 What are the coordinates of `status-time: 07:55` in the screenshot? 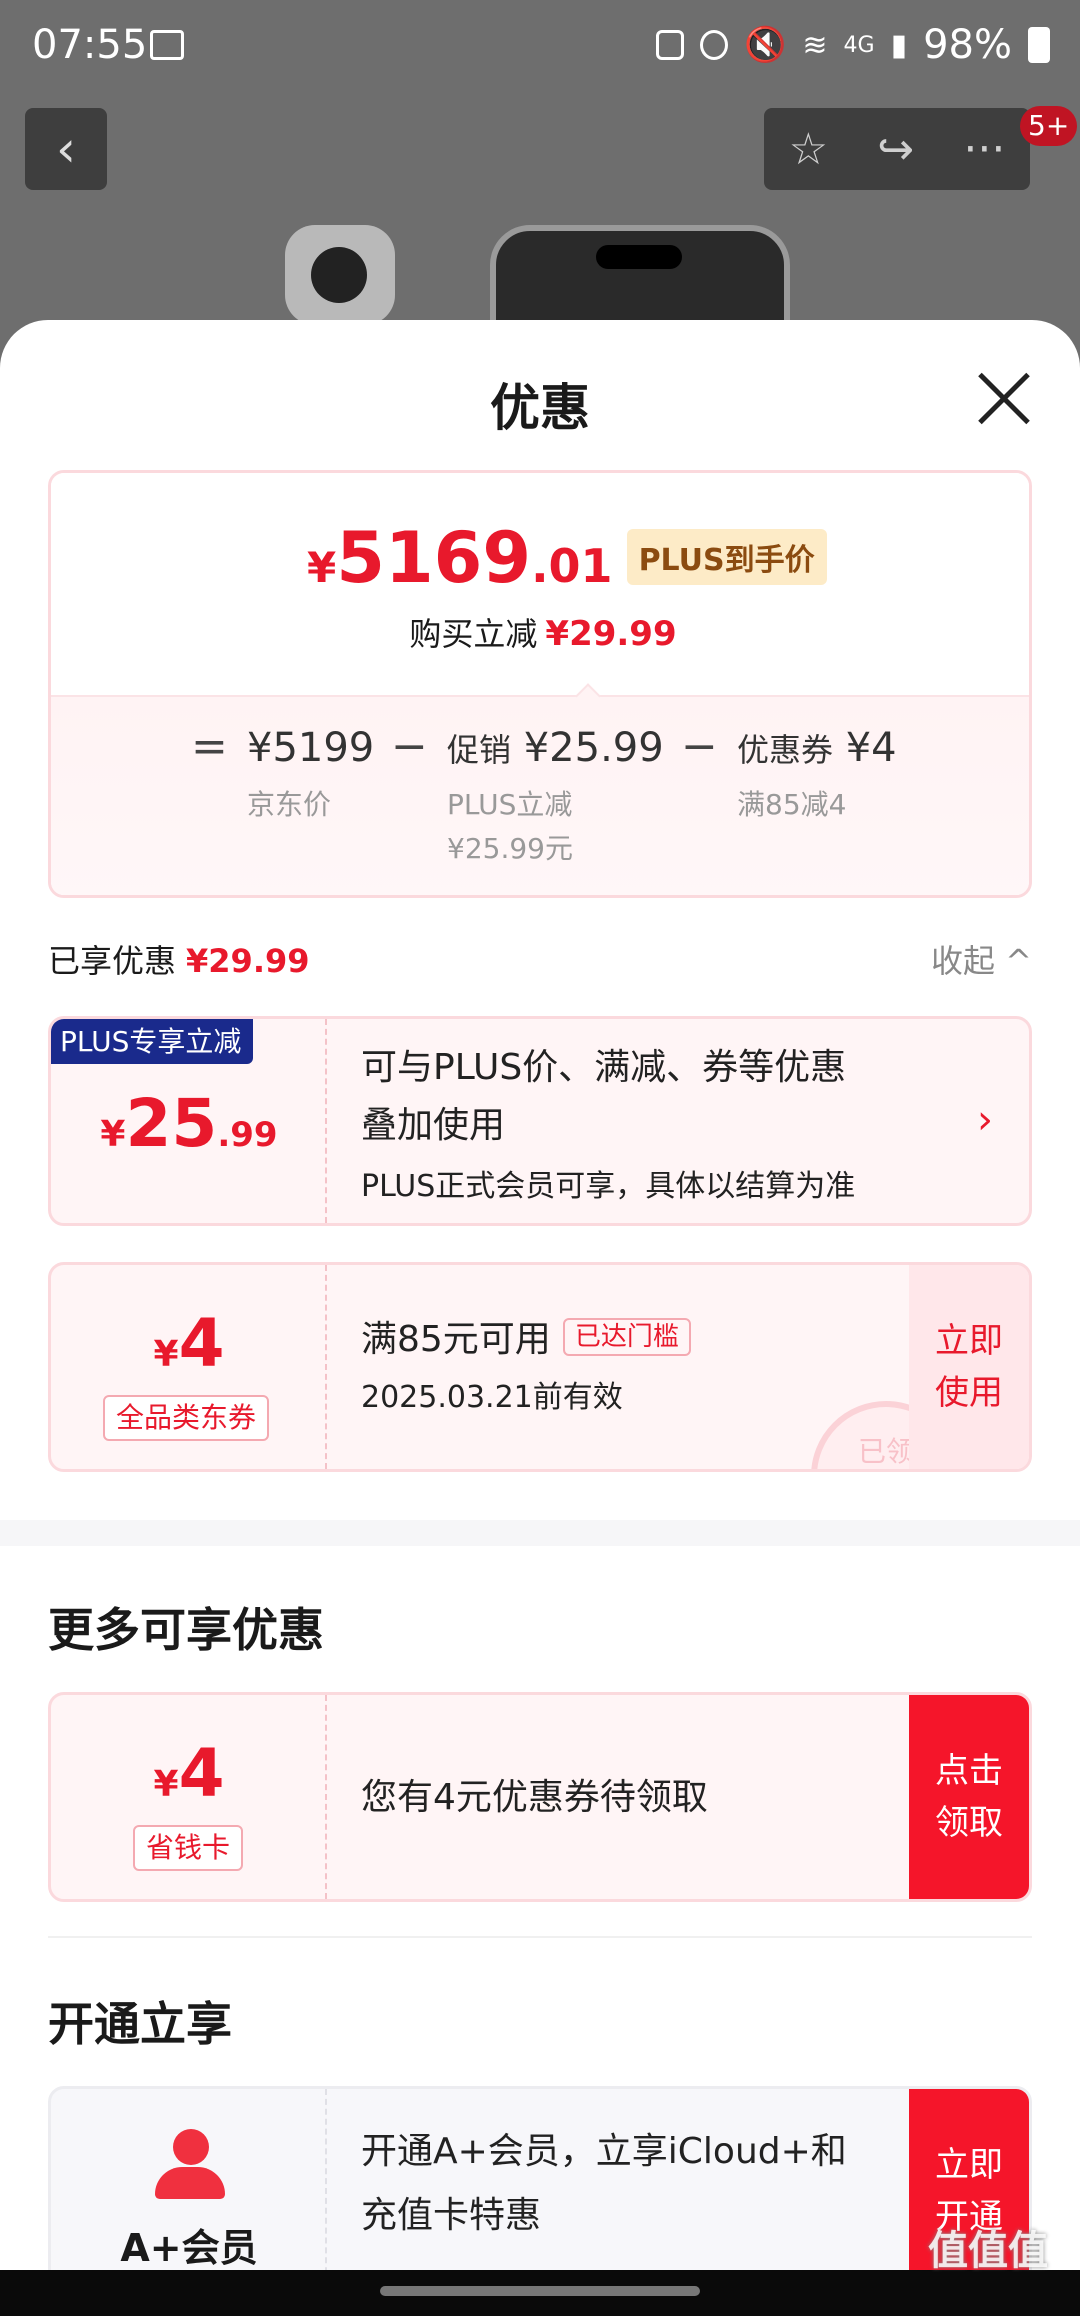 It's located at (90, 45).